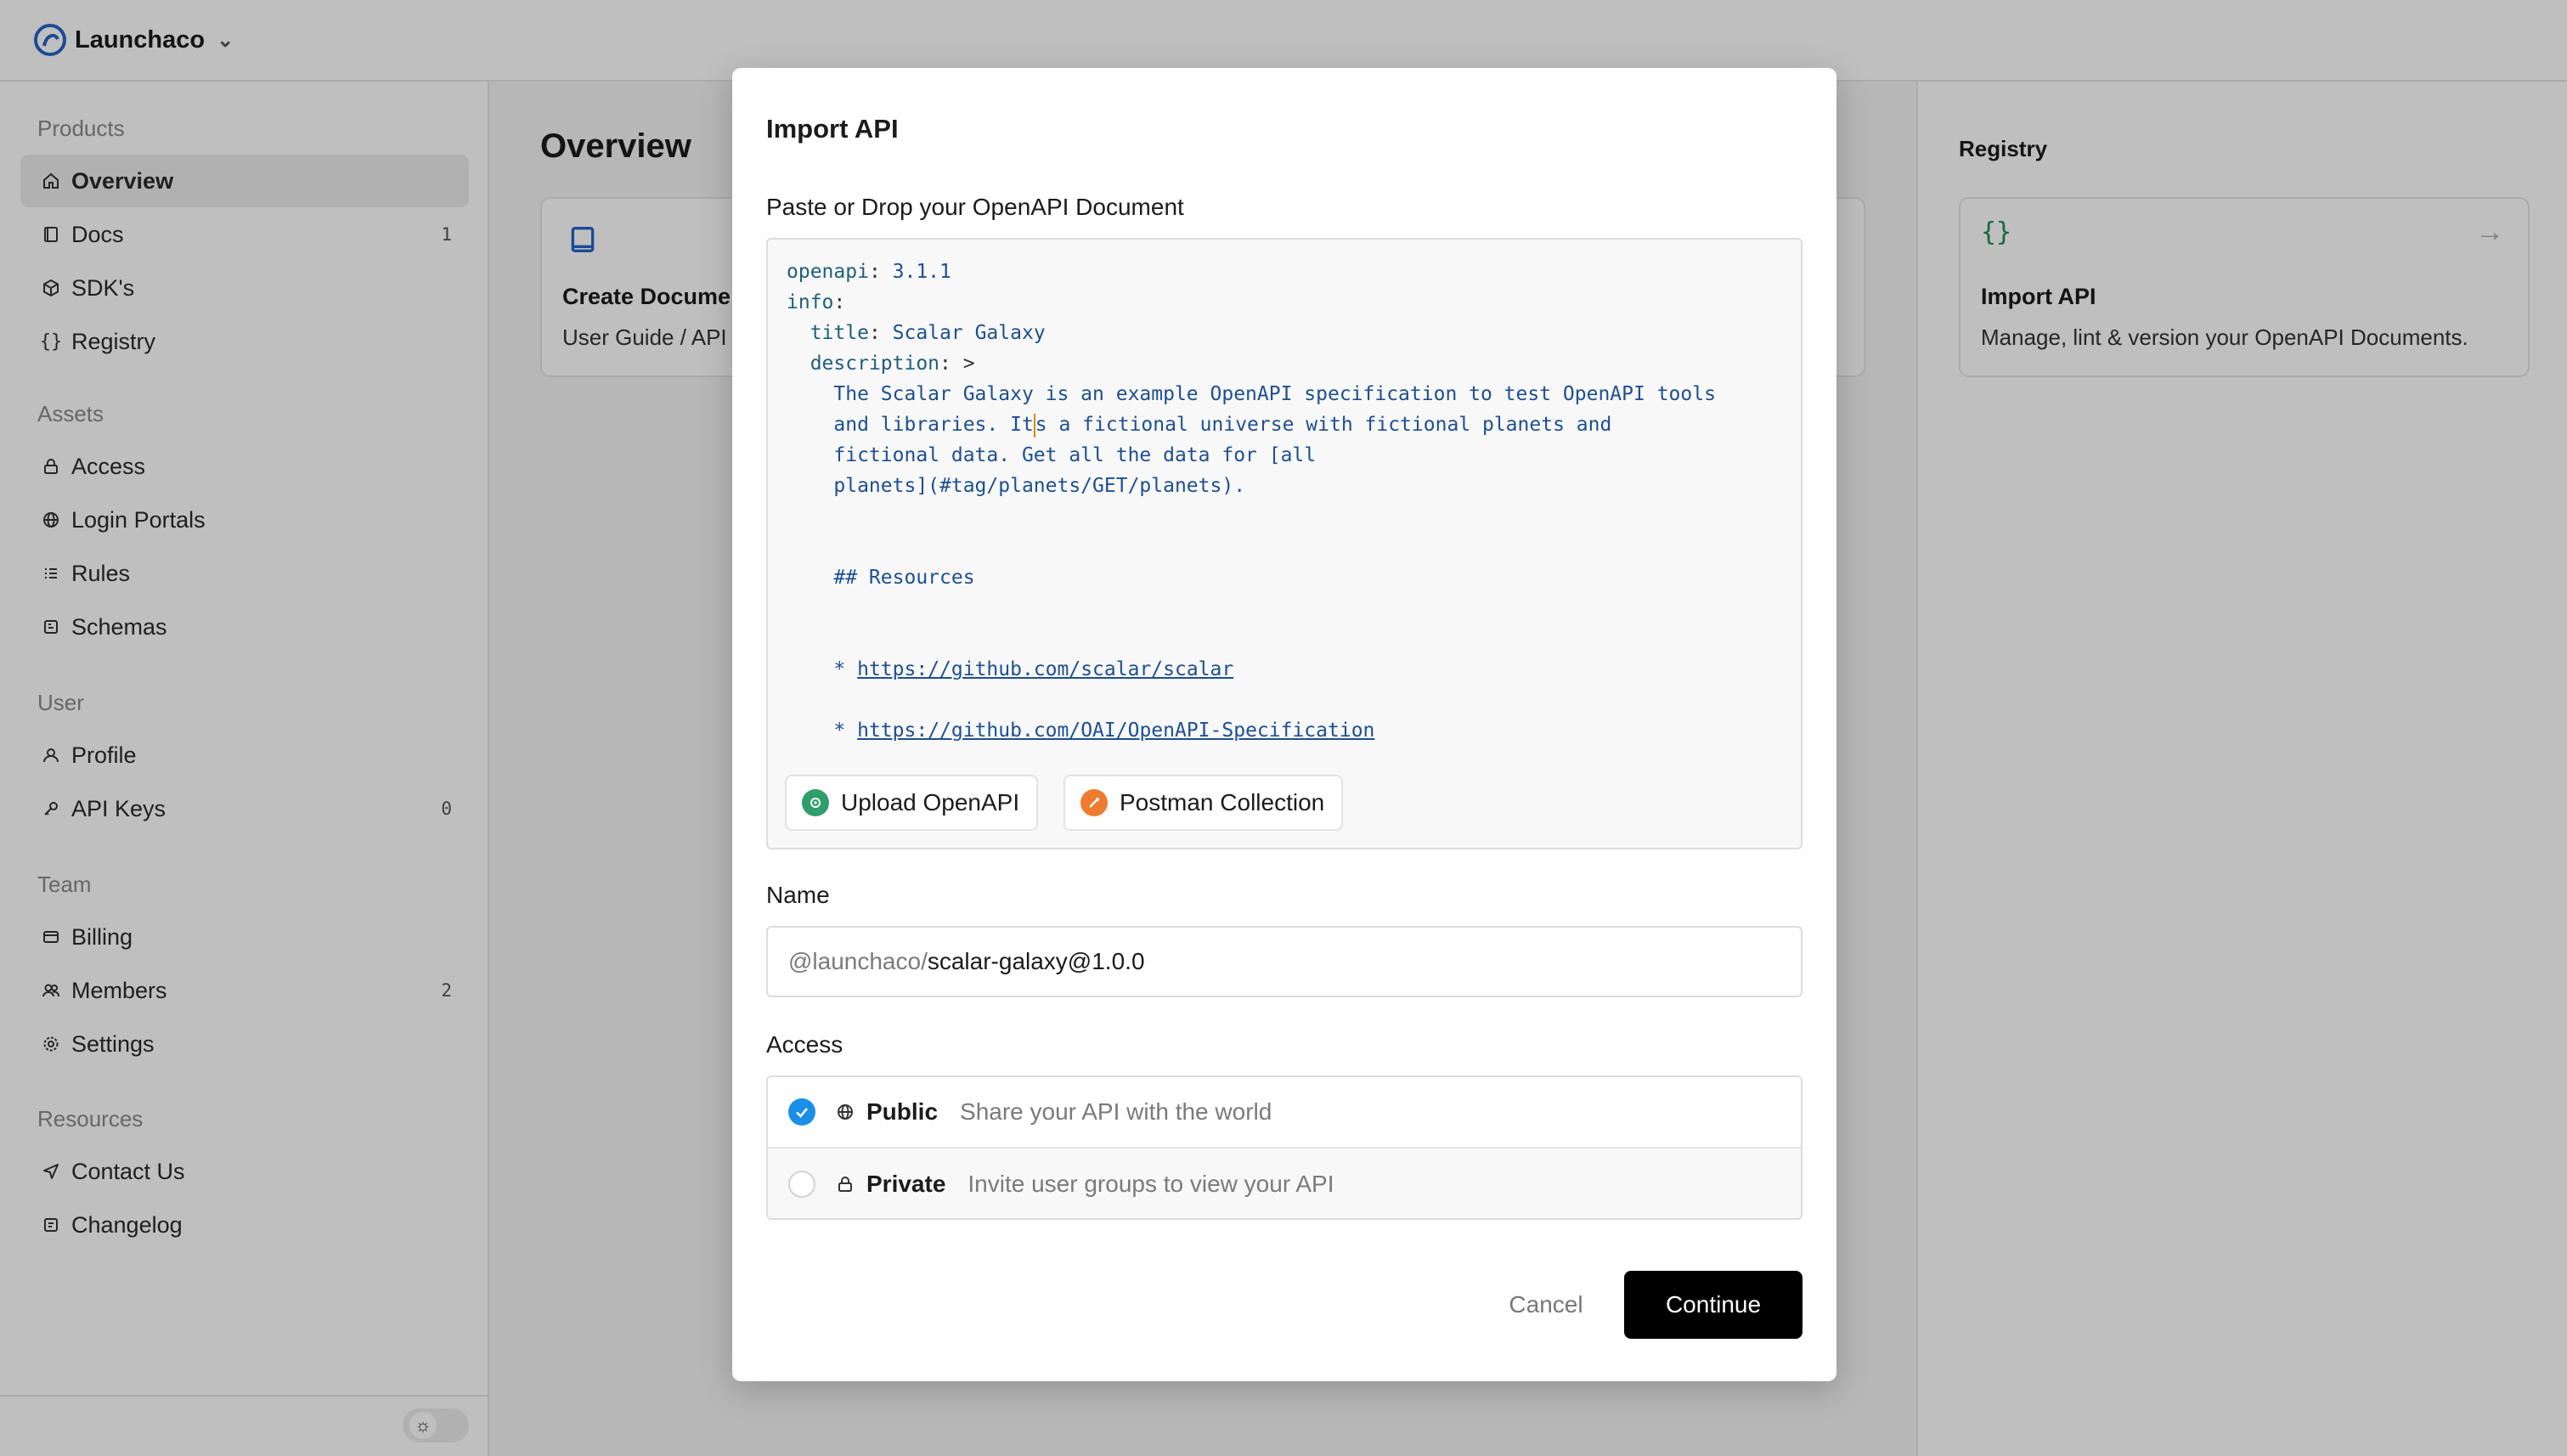  What do you see at coordinates (804, 1044) in the screenshot?
I see `access-label: Access` at bounding box center [804, 1044].